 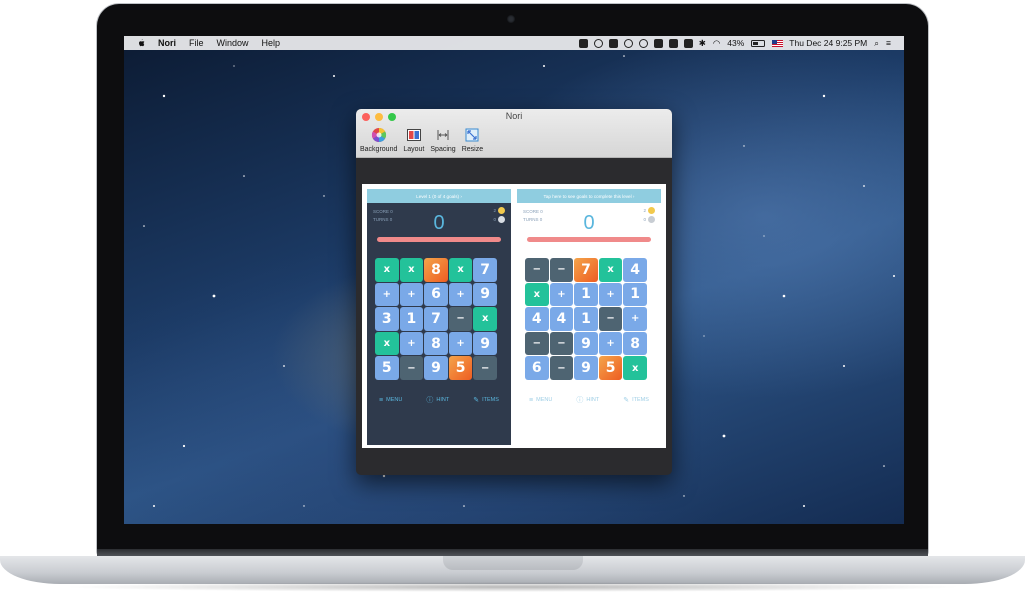 I want to click on input-flag-icon, so click(x=778, y=43).